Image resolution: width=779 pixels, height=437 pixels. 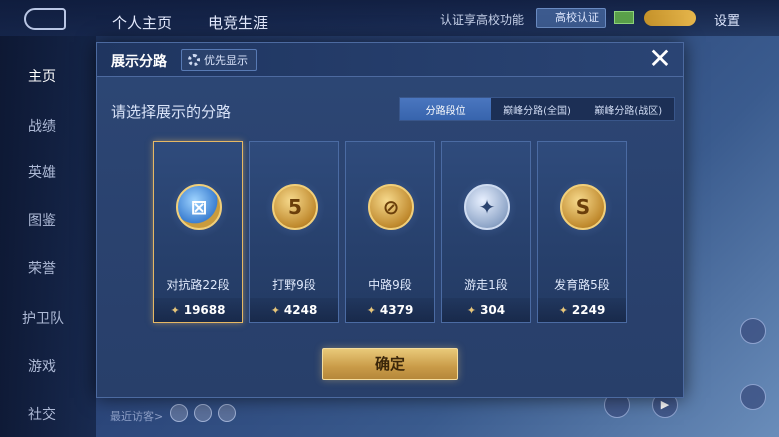 I want to click on score-value: 2249, so click(x=588, y=310).